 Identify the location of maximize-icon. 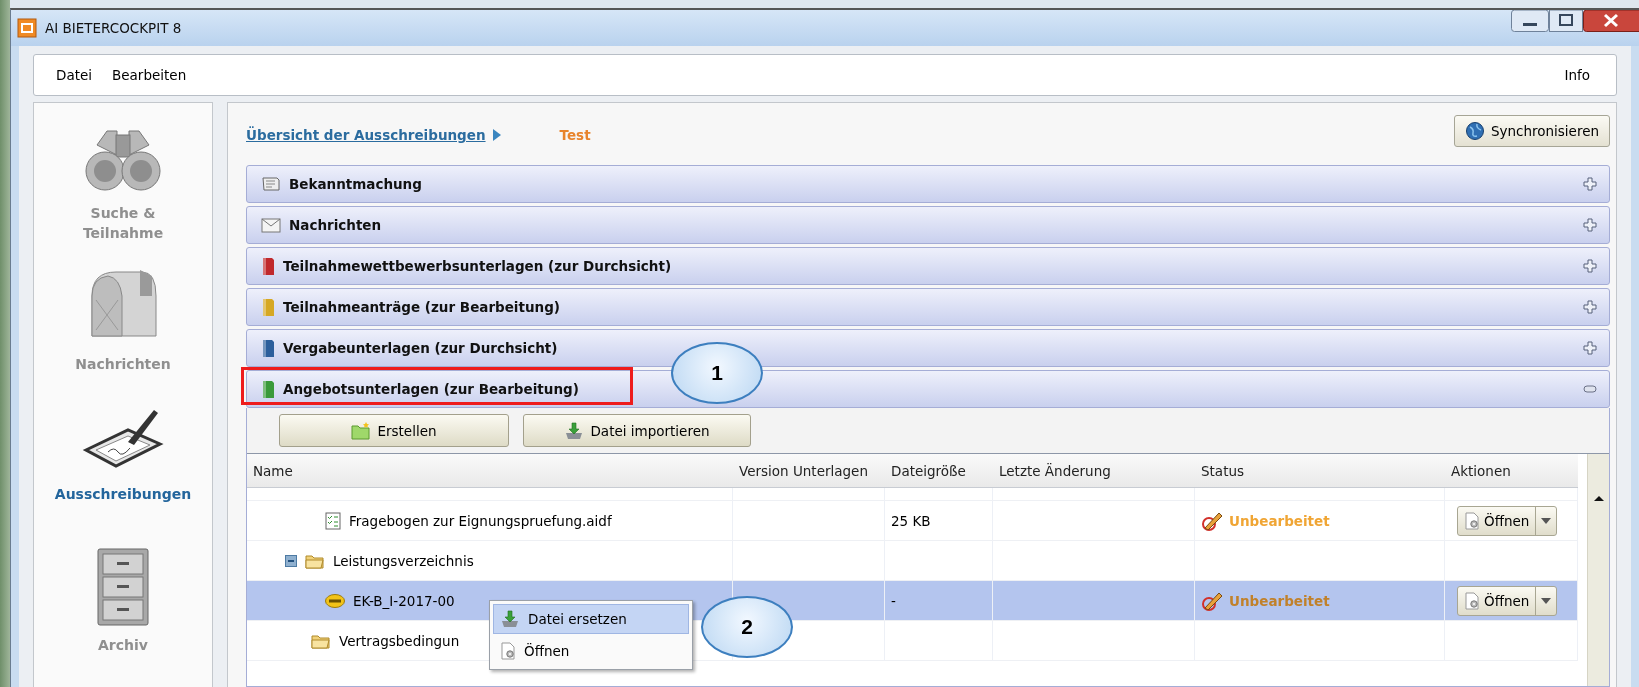
(1566, 21).